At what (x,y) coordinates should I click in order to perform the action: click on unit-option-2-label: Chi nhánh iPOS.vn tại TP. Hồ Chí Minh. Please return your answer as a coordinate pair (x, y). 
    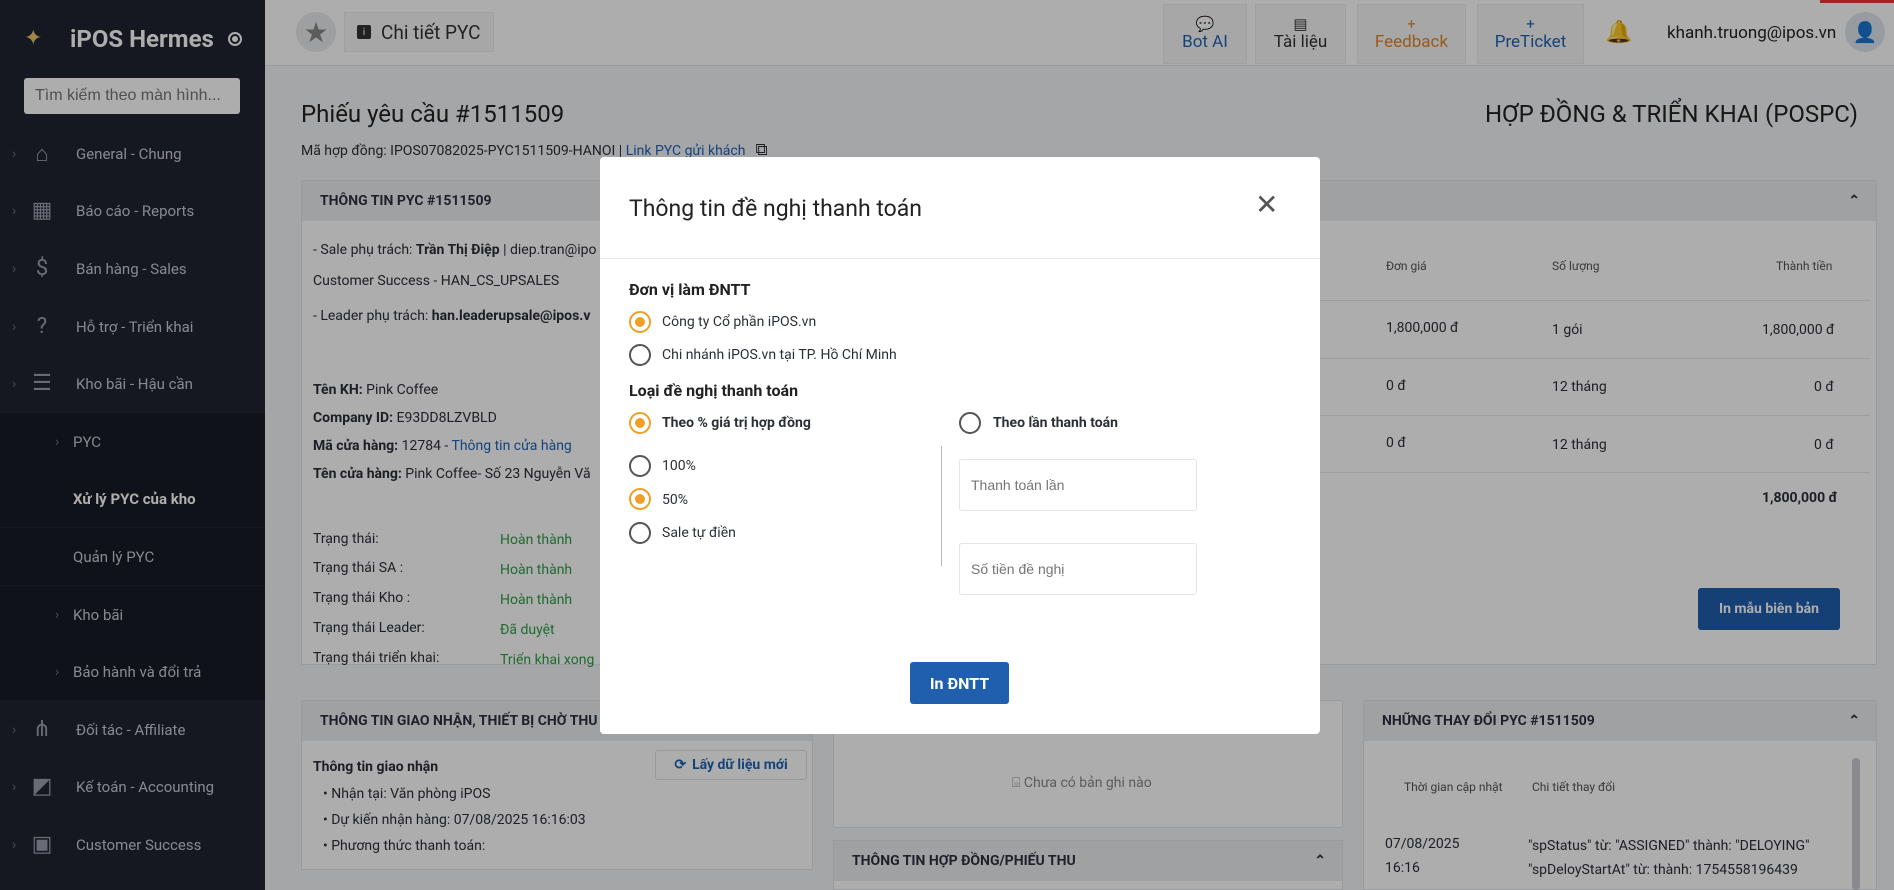
    Looking at the image, I should click on (779, 355).